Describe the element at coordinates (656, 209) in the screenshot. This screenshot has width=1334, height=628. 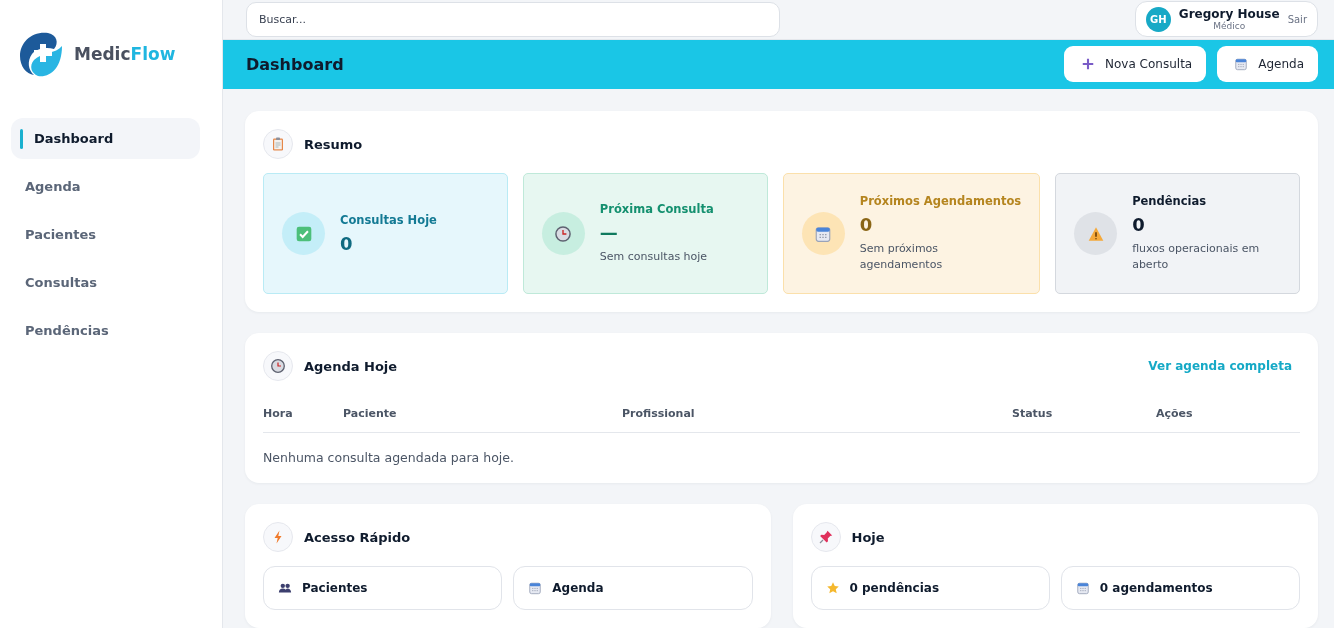
I see `stat-title: Próxima Consulta` at that location.